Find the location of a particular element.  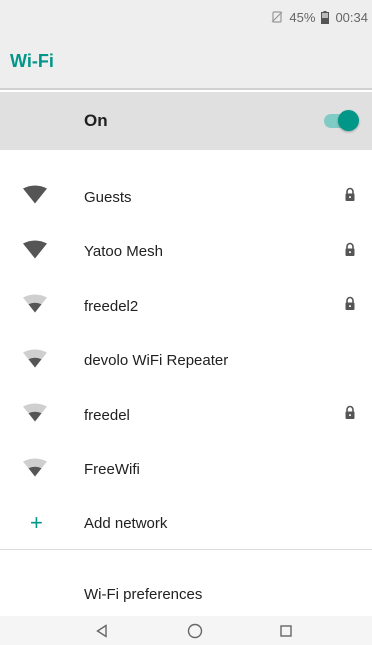

network-name: freedel2 is located at coordinates (111, 306).